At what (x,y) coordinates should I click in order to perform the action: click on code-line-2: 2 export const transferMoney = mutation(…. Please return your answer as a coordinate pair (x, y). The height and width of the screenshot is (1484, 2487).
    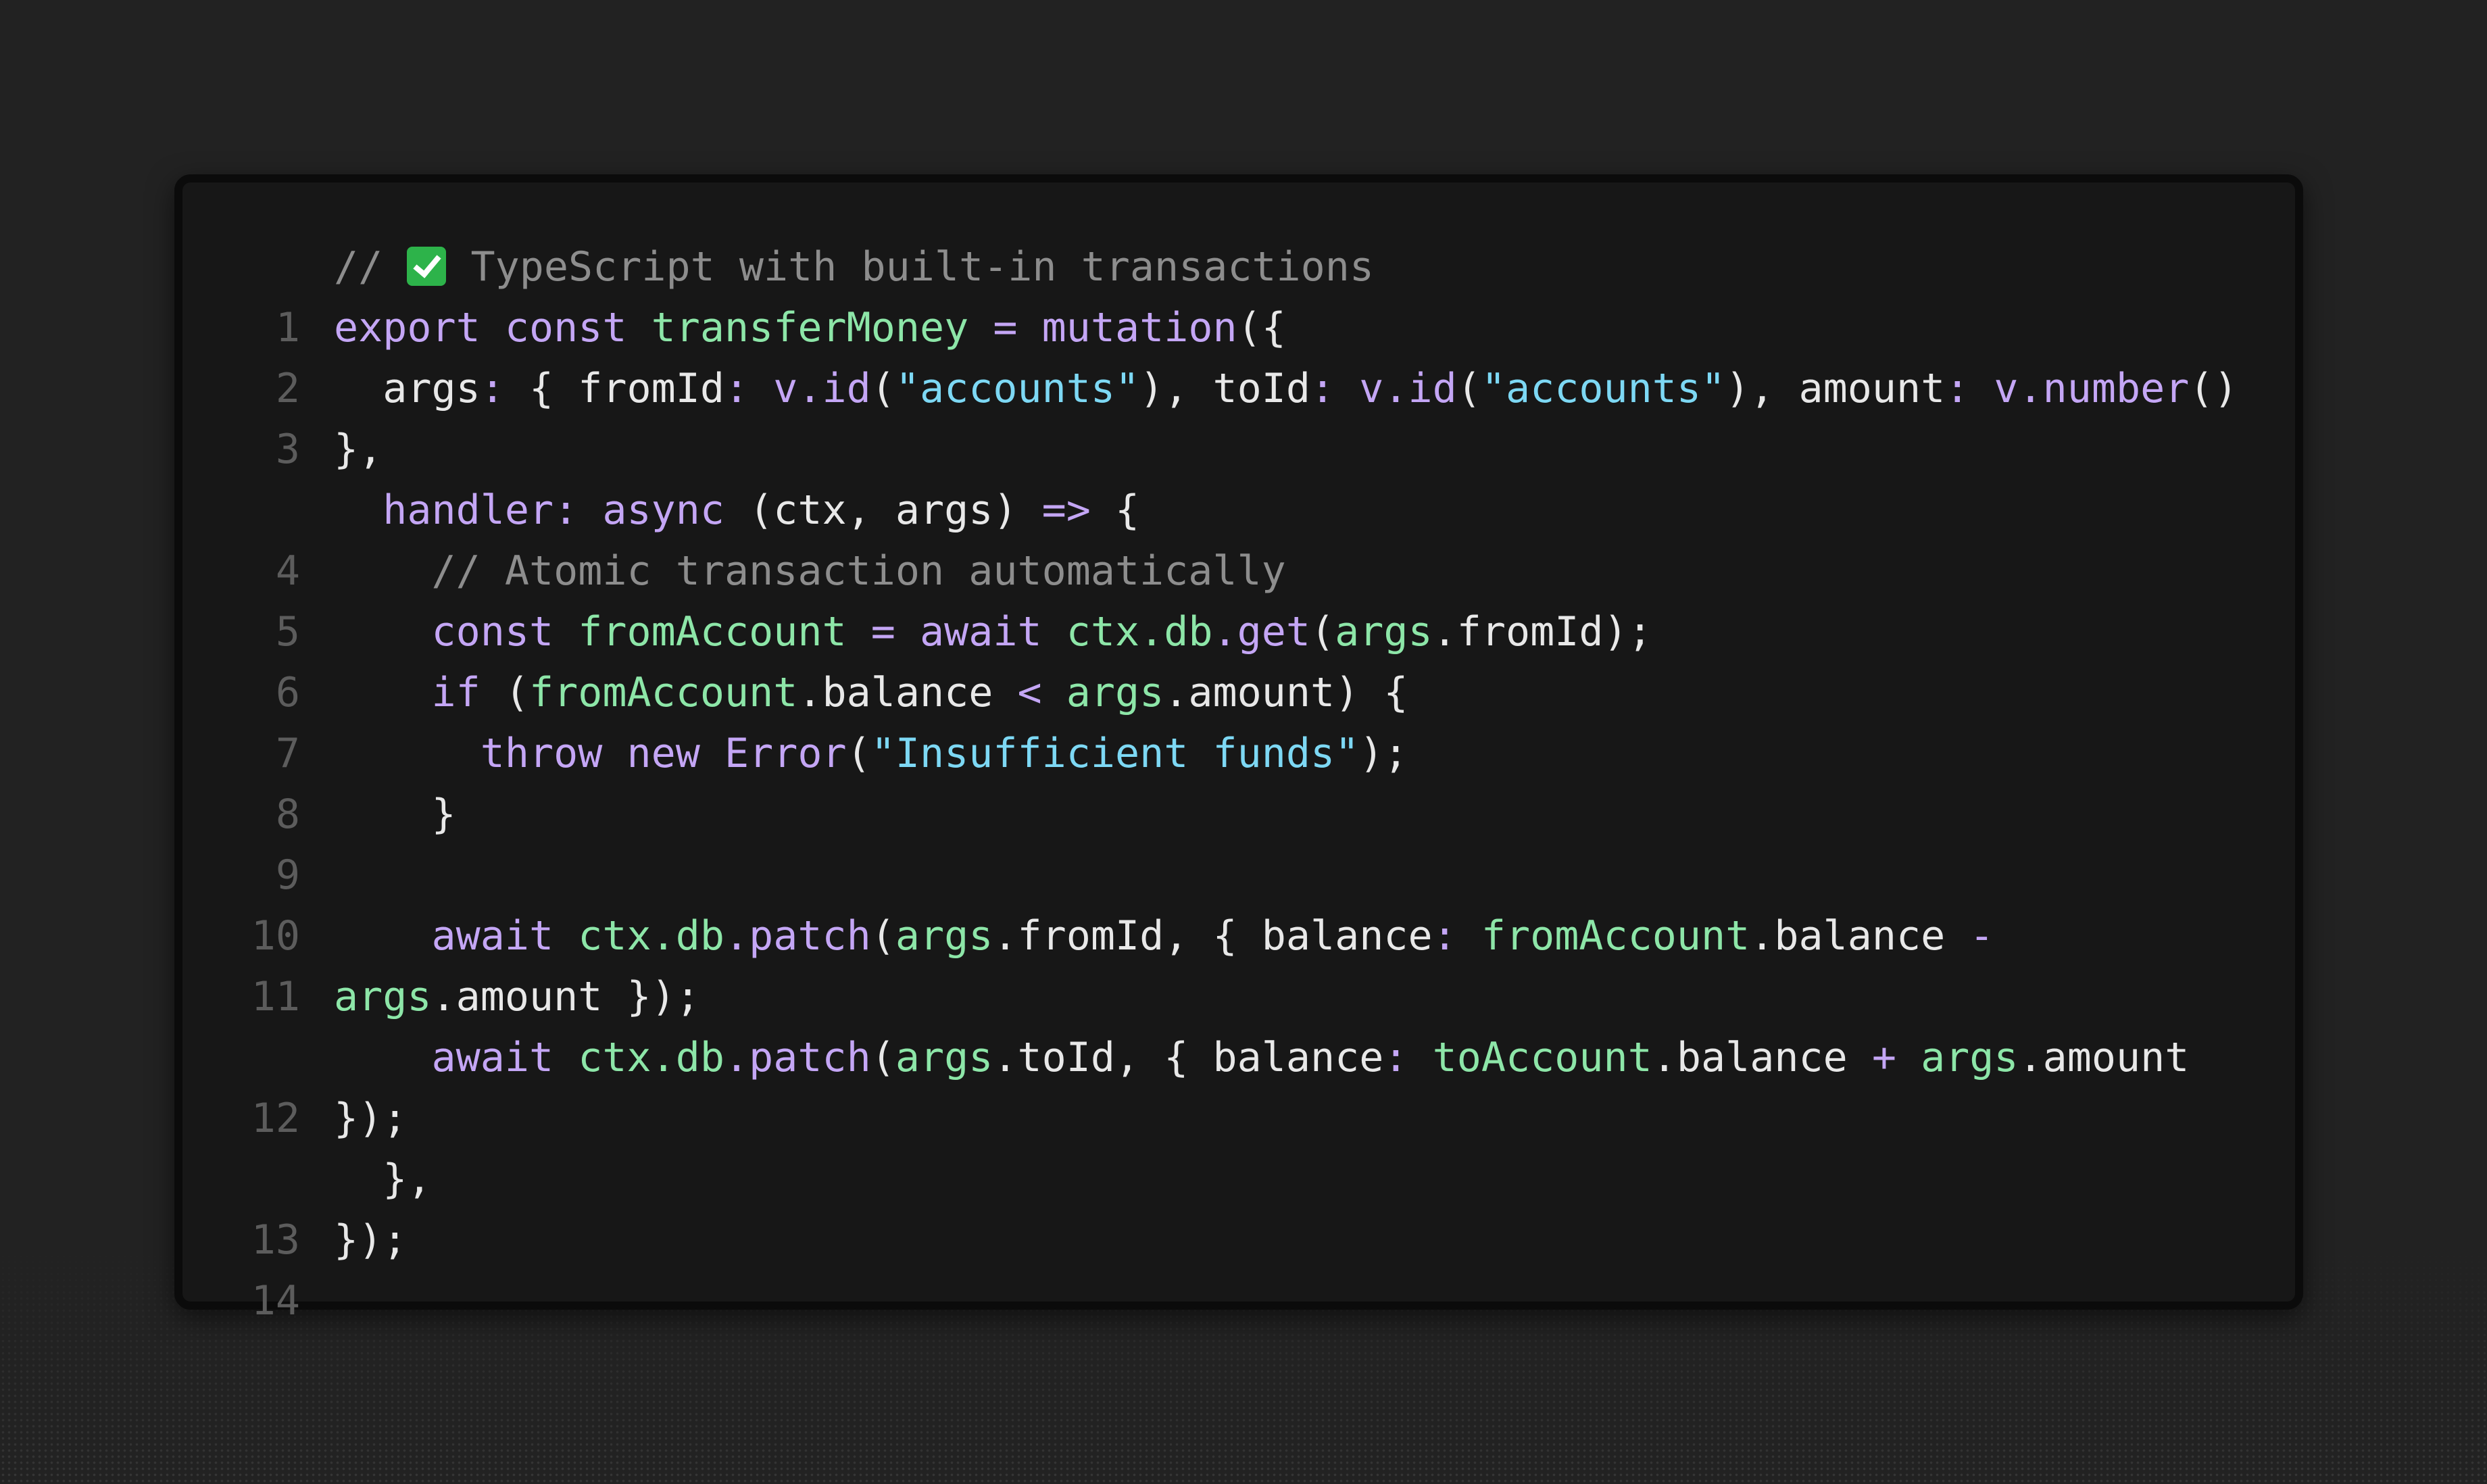
    Looking at the image, I should click on (1238, 354).